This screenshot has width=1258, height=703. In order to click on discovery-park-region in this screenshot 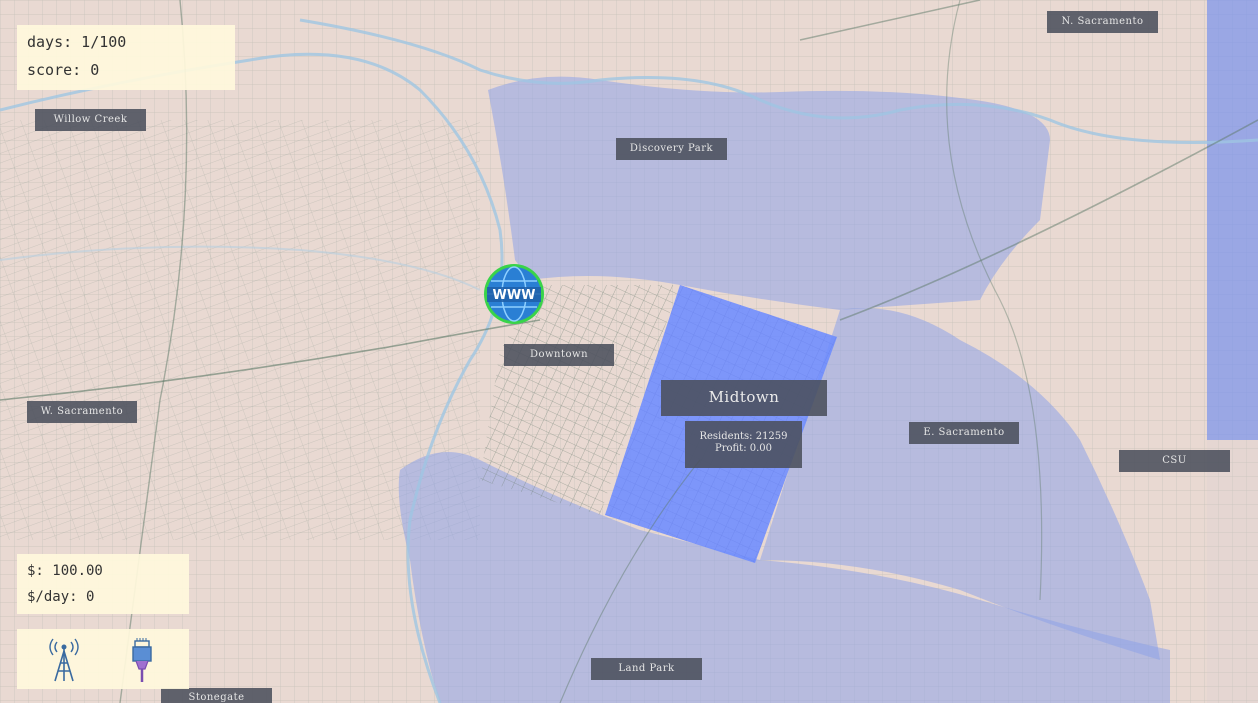, I will do `click(769, 193)`.